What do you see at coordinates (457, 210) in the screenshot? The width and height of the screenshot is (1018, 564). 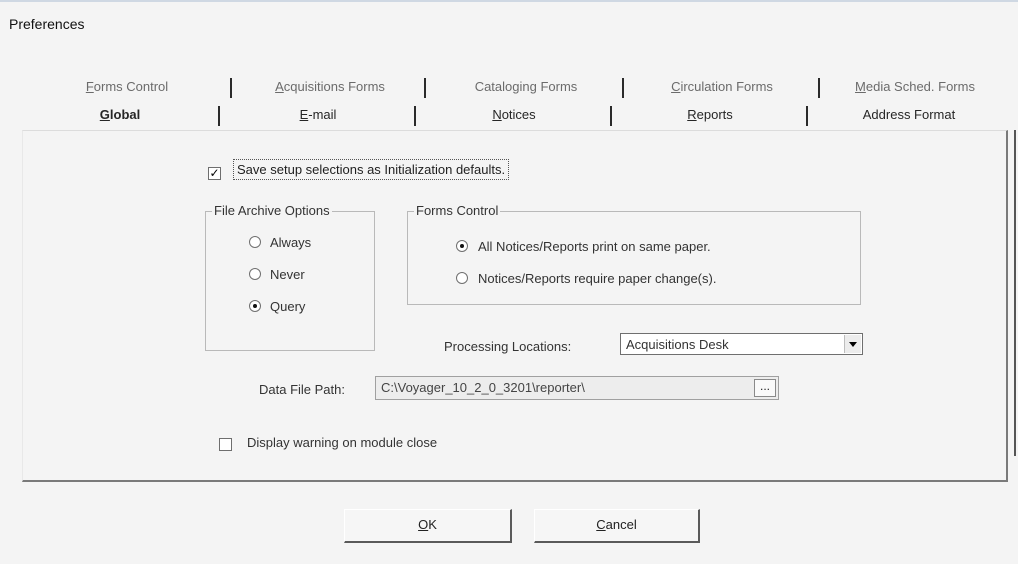 I see `forms-control-legend: Forms Control` at bounding box center [457, 210].